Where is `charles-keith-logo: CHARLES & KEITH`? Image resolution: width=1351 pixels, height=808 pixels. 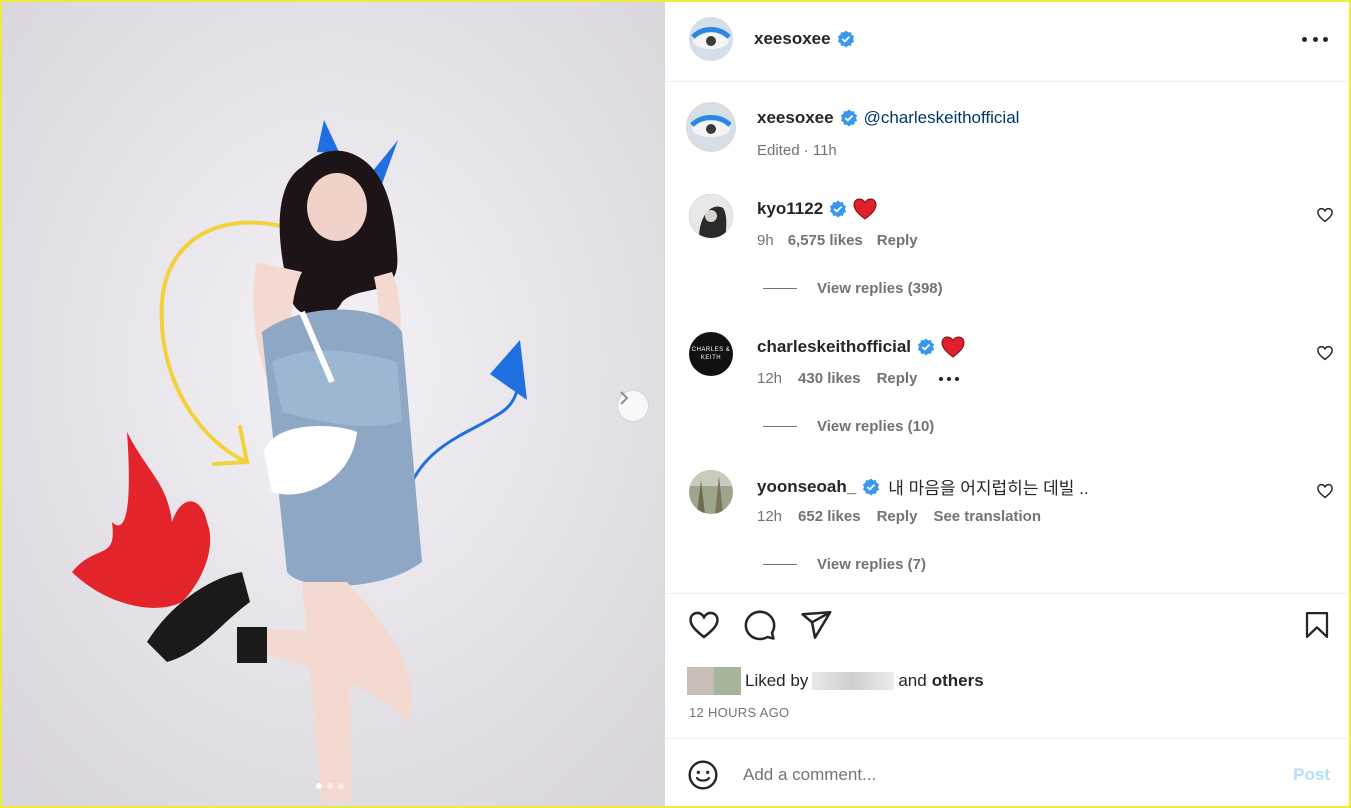
charles-keith-logo: CHARLES & KEITH is located at coordinates (711, 354).